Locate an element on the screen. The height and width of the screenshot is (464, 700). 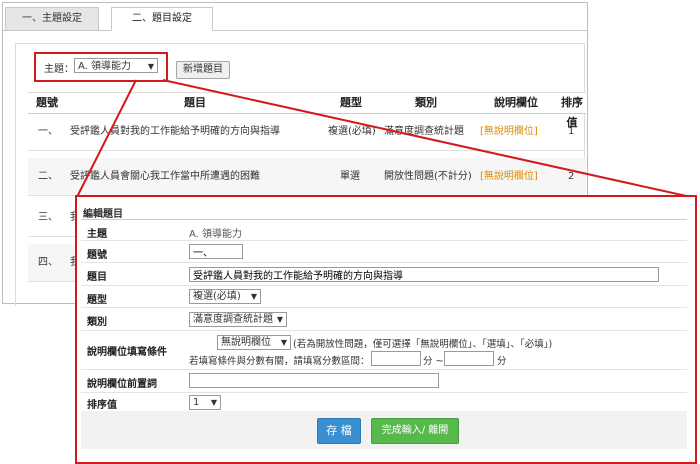
row-type: 單選 is located at coordinates (350, 176).